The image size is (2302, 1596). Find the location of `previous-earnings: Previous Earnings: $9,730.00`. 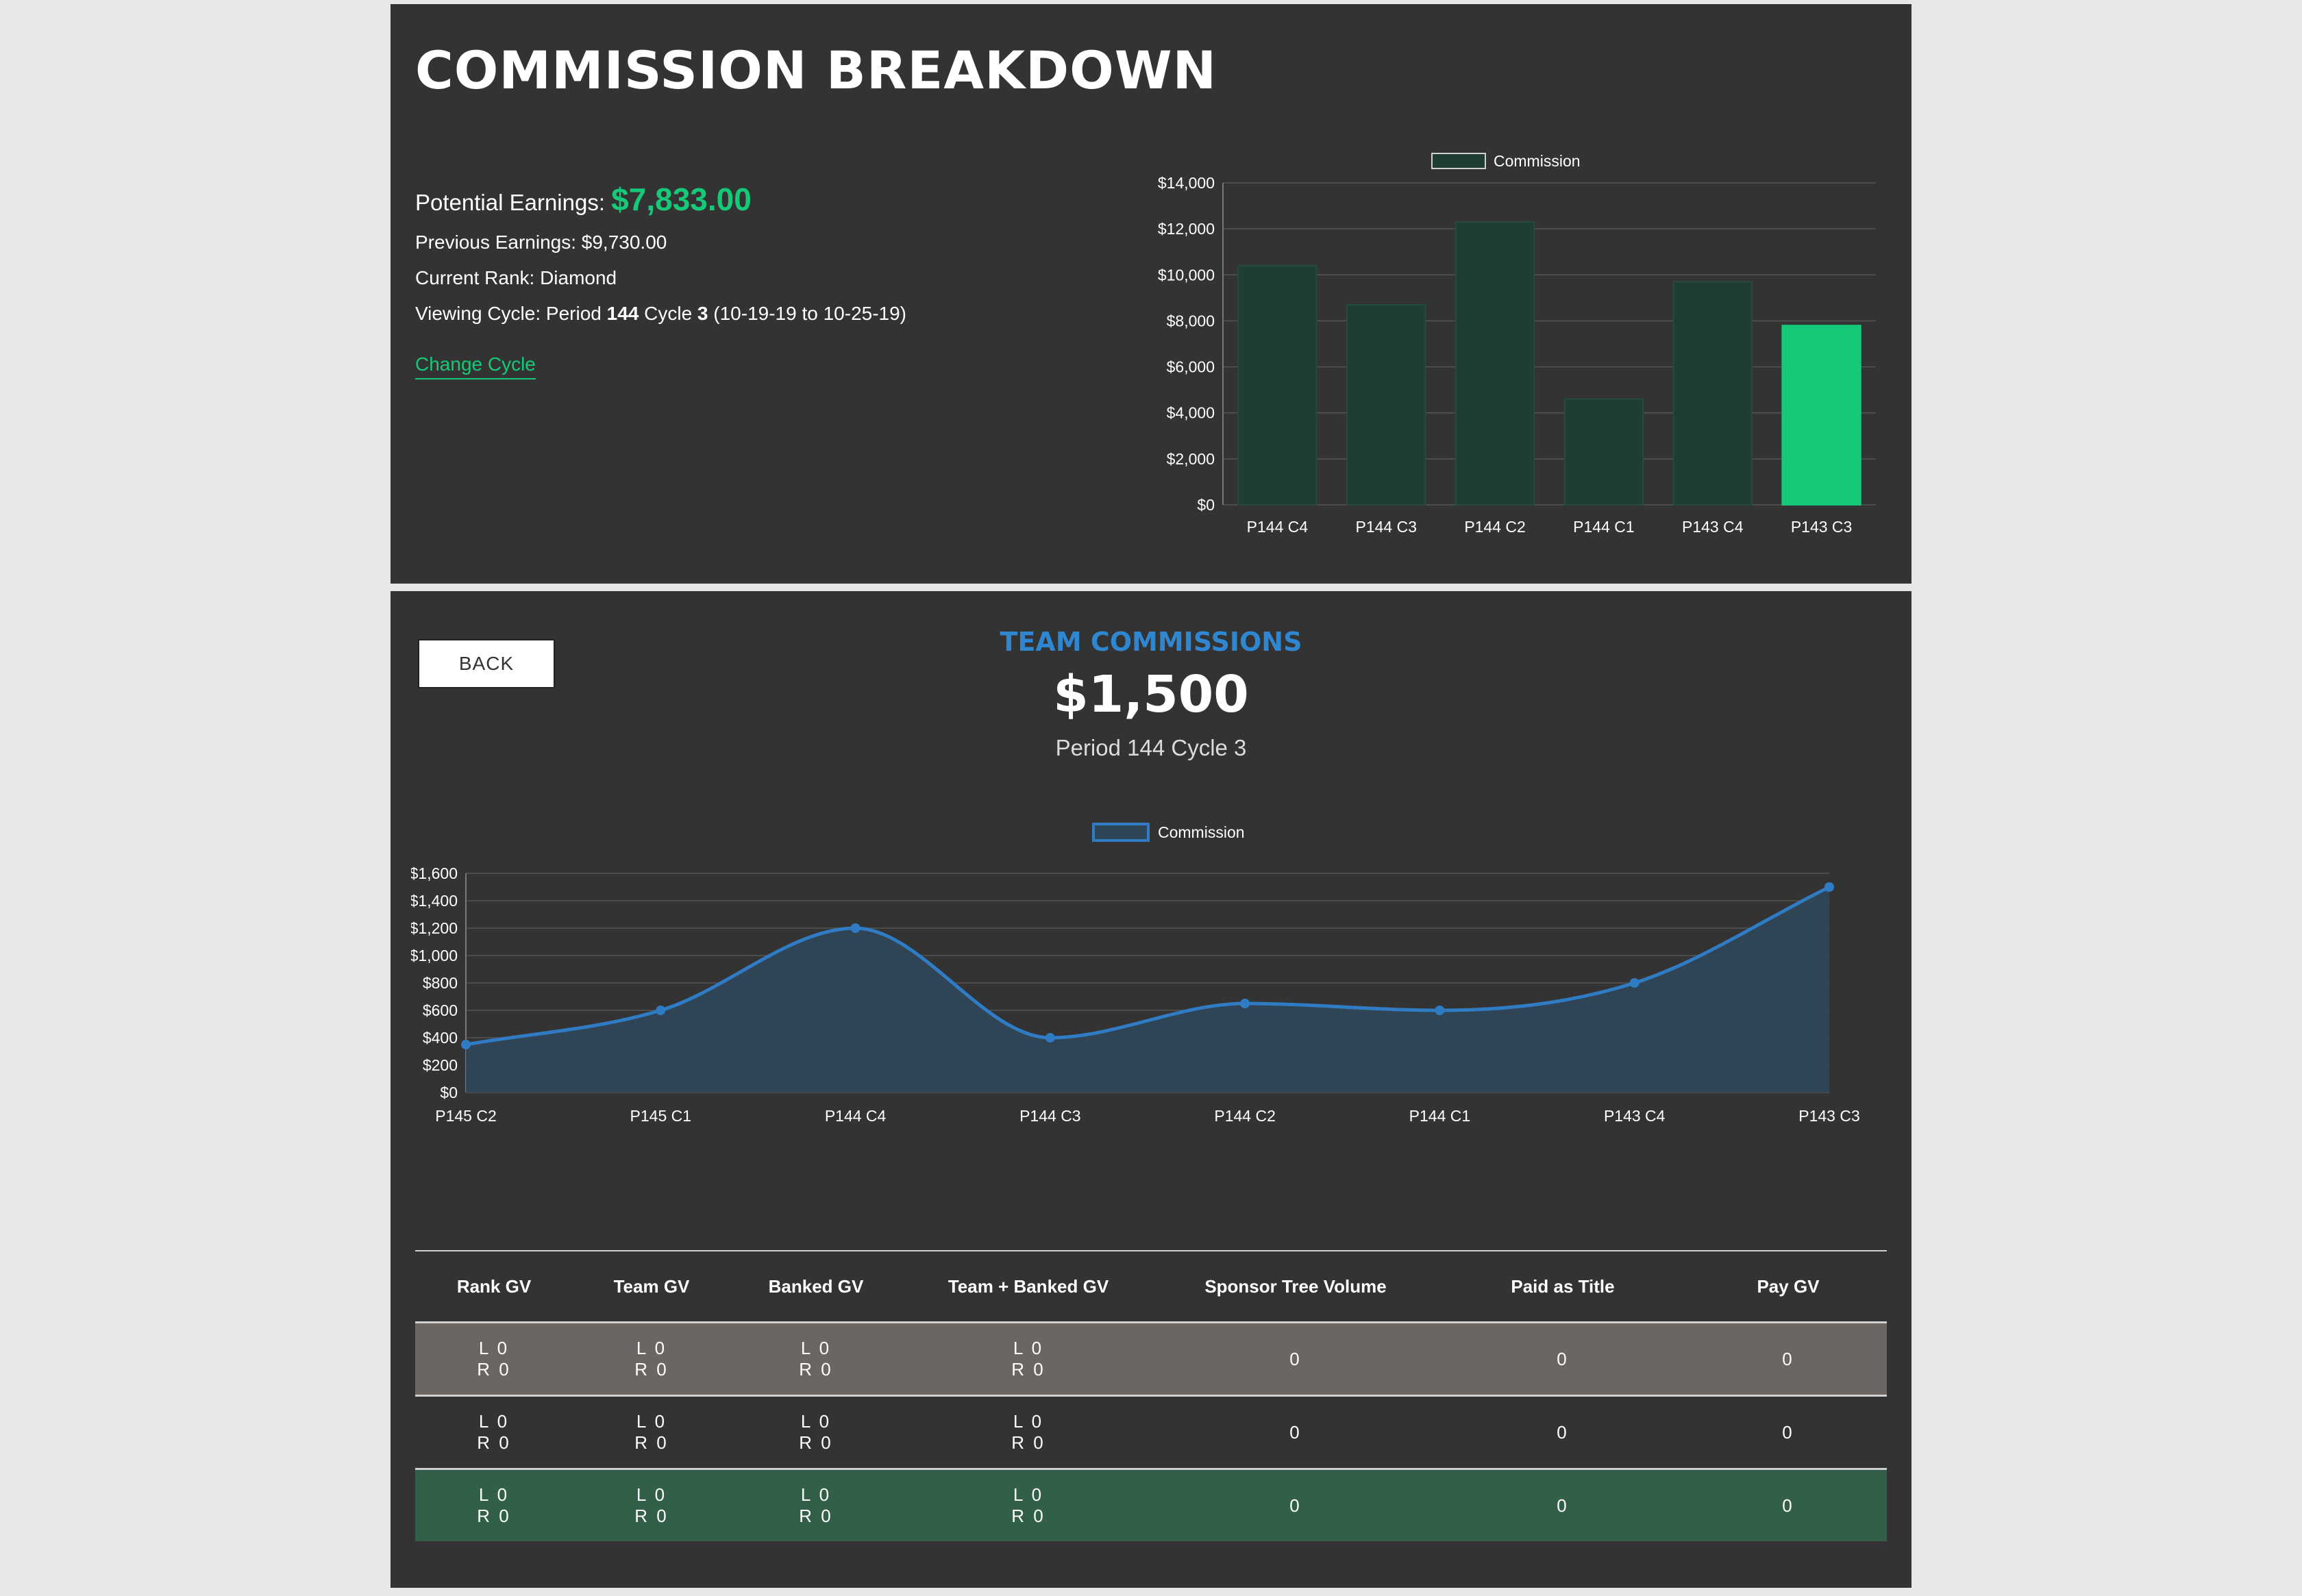

previous-earnings: Previous Earnings: $9,730.00 is located at coordinates (541, 242).